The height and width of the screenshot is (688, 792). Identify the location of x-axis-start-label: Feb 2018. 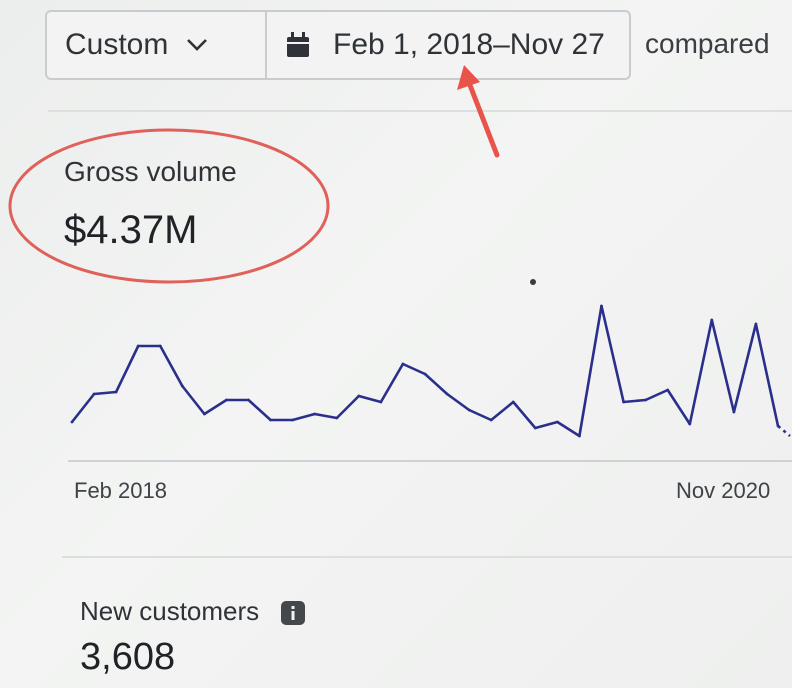
(120, 490).